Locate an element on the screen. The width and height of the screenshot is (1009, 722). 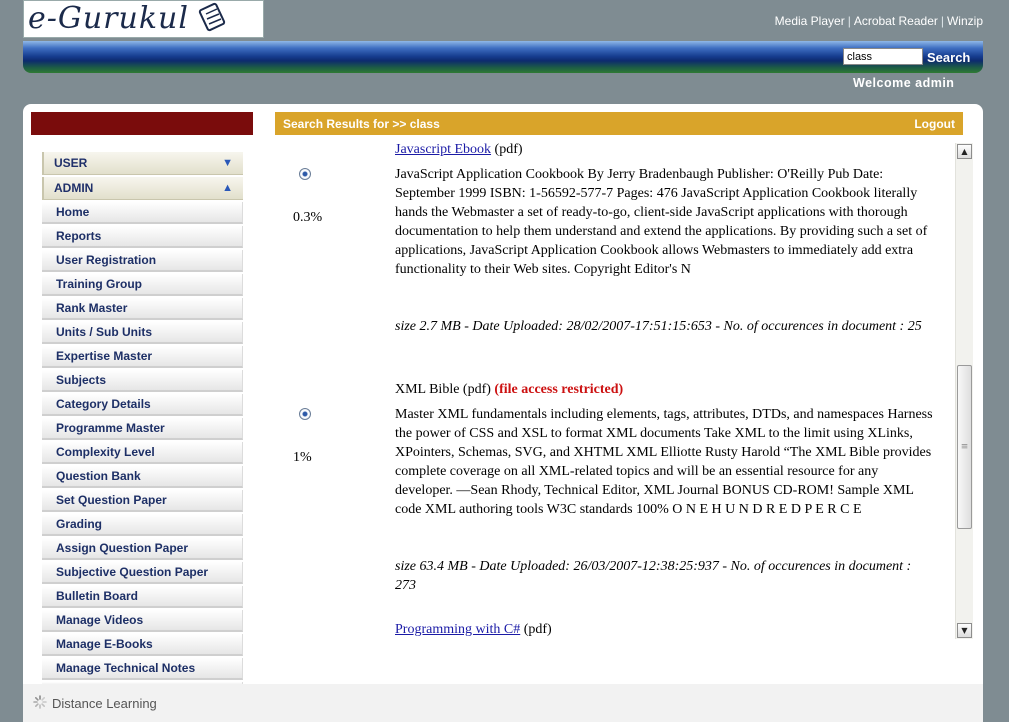
top-links: Media Player | Acrobat Reader | Winzip is located at coordinates (878, 21).